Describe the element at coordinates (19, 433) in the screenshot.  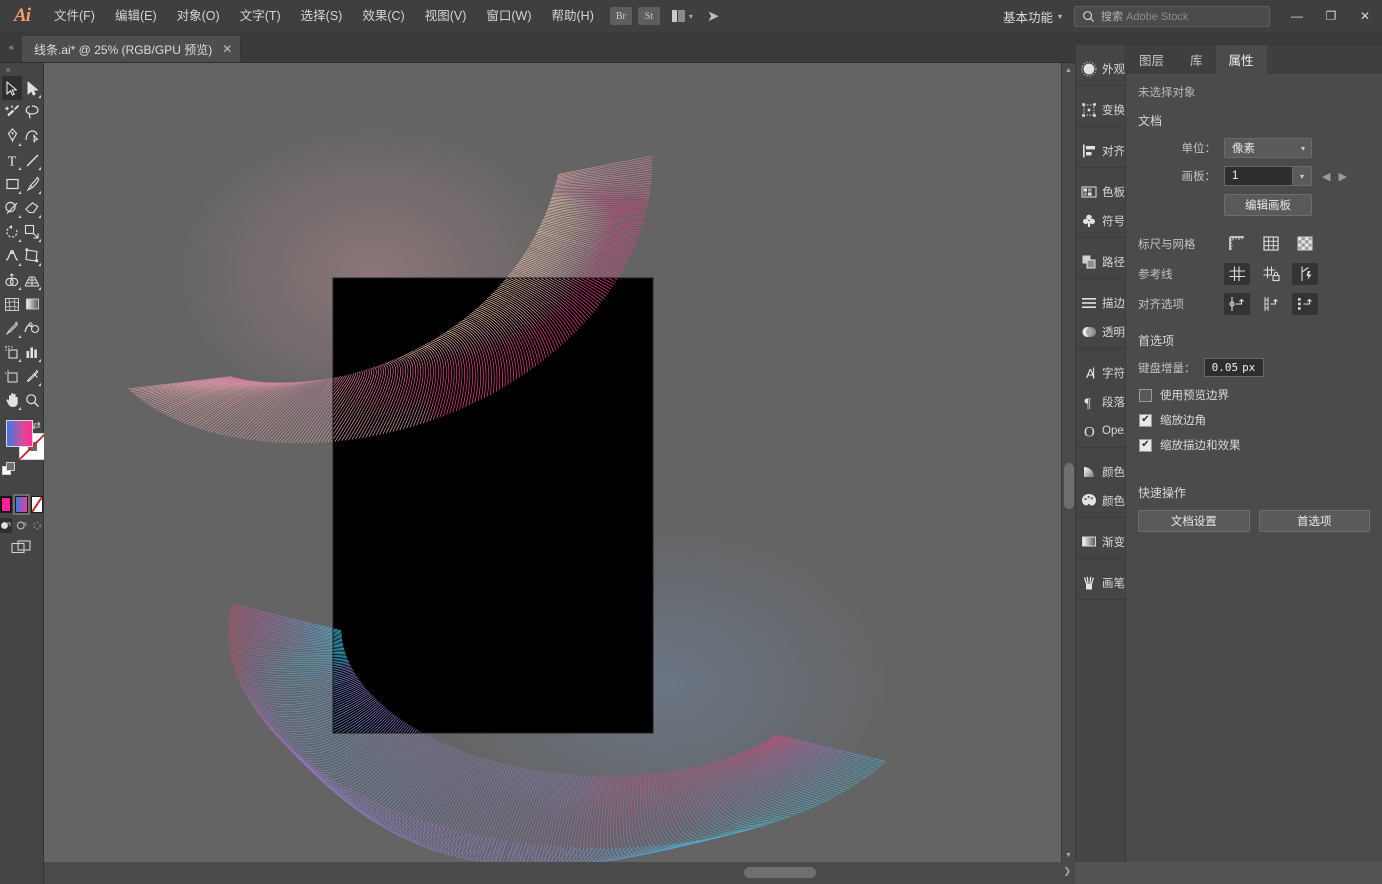
I see `fill-swatch` at that location.